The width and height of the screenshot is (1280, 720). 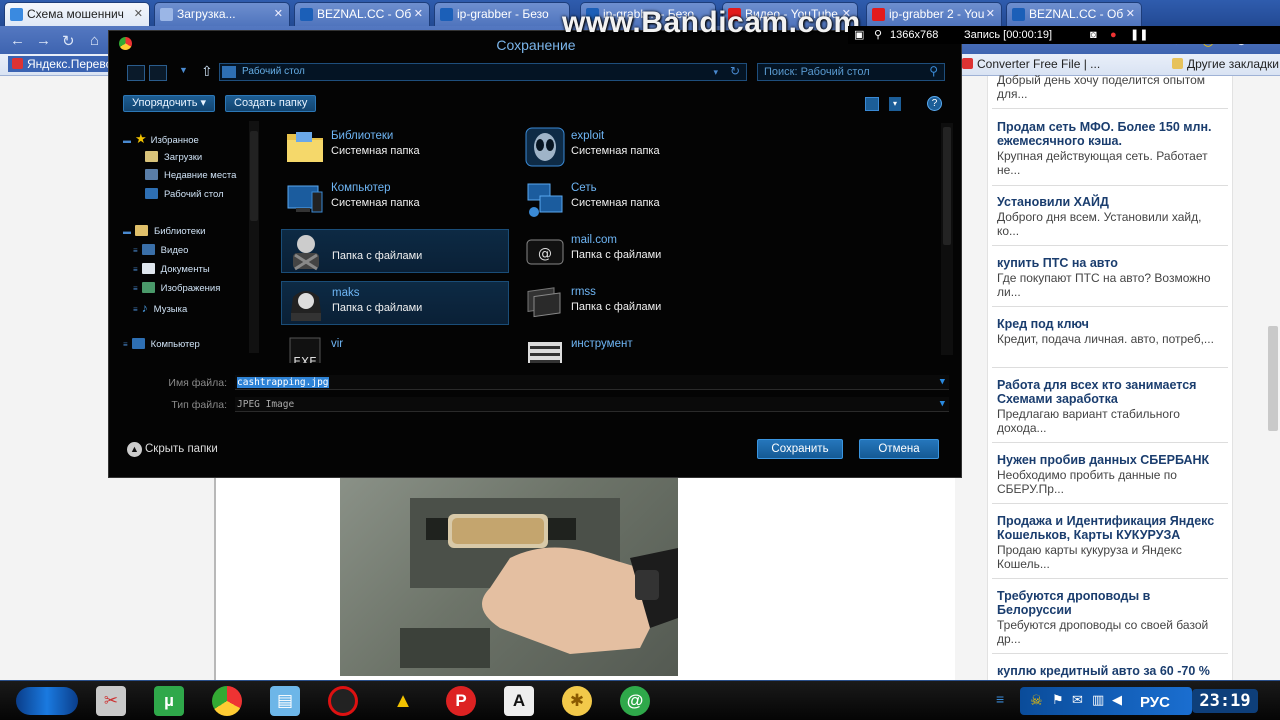 I want to click on help-icon: ?, so click(x=934, y=103).